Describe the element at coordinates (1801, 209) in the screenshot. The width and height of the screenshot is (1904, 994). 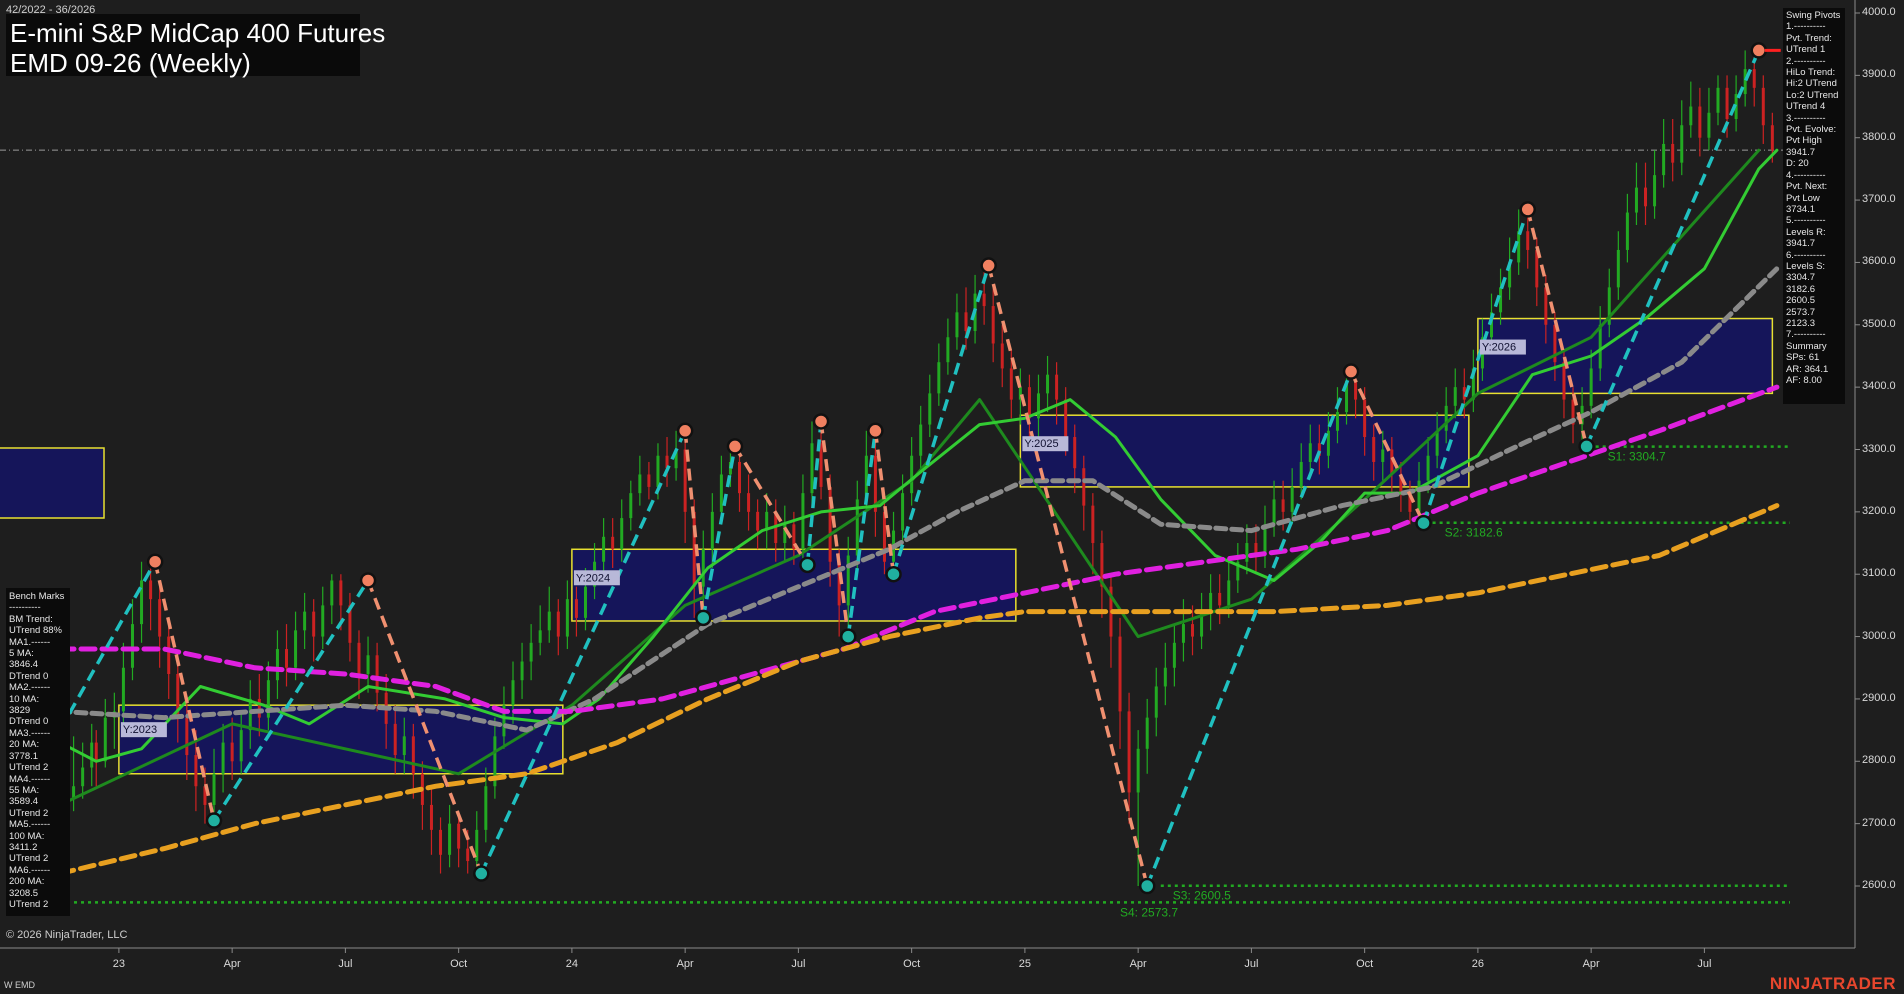
I see `panel-line: 3734.1` at that location.